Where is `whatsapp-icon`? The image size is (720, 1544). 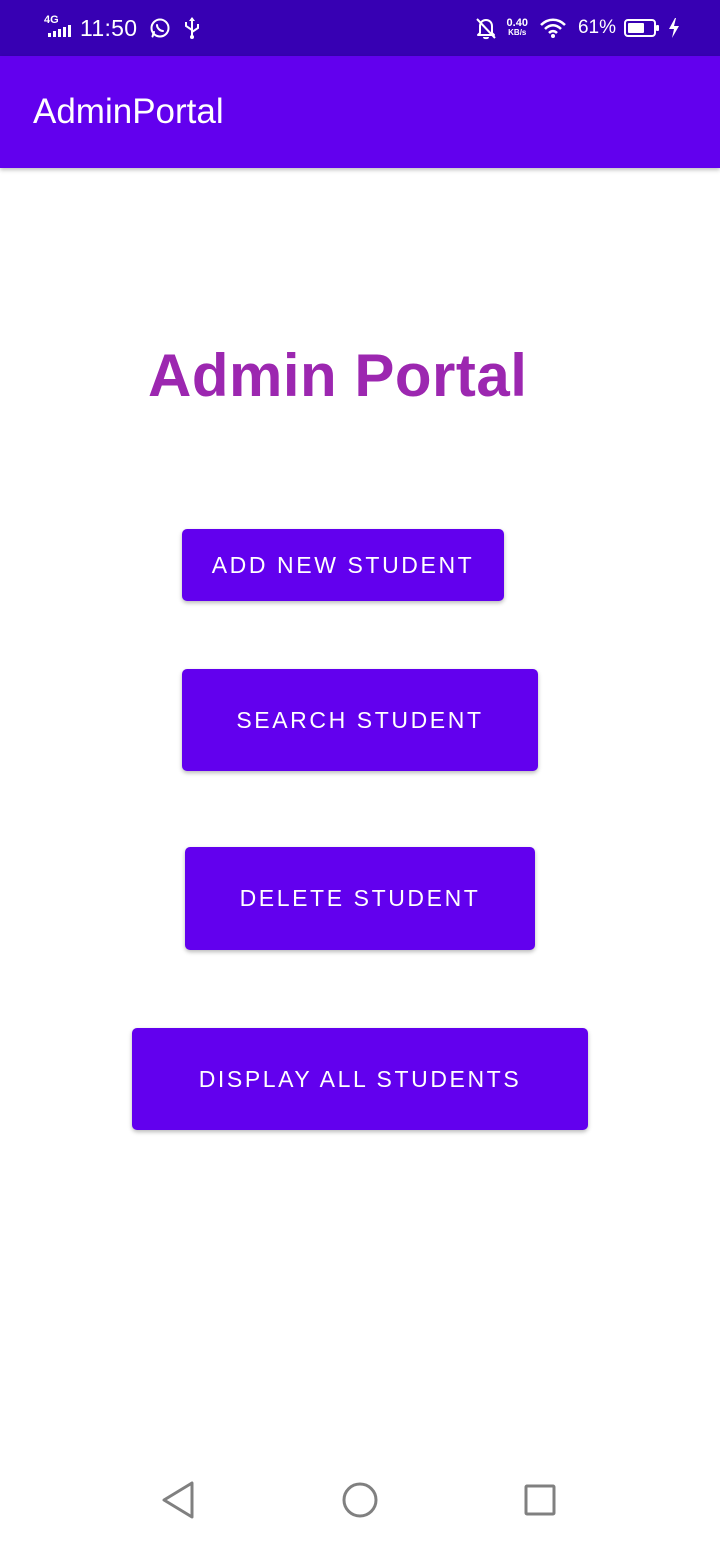 whatsapp-icon is located at coordinates (160, 28).